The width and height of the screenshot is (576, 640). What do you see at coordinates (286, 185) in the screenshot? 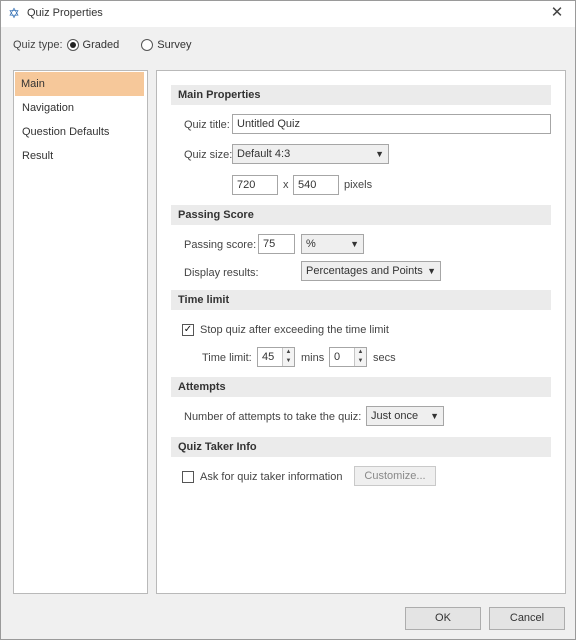
I see `times-sign: x` at bounding box center [286, 185].